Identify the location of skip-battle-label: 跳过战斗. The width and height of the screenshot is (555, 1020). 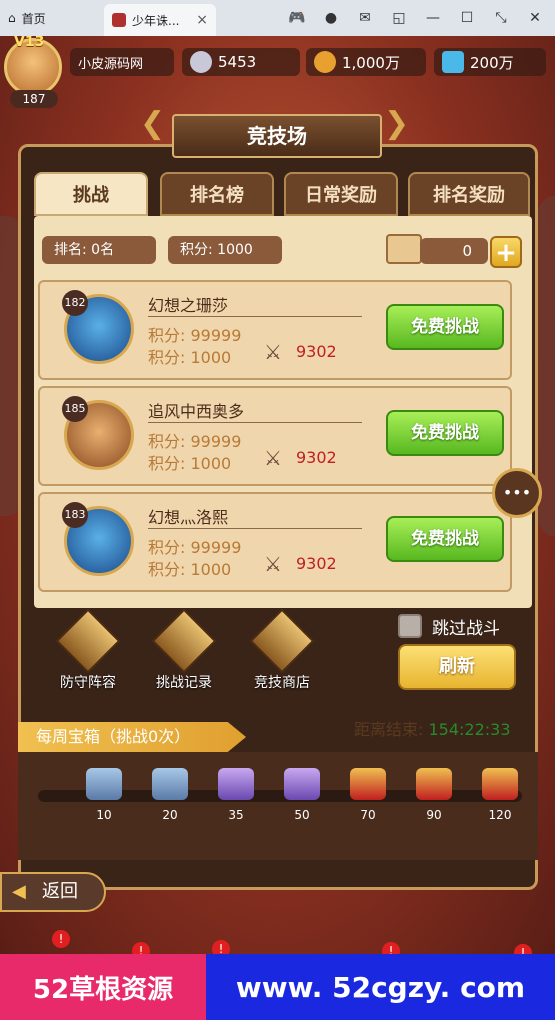
(466, 629).